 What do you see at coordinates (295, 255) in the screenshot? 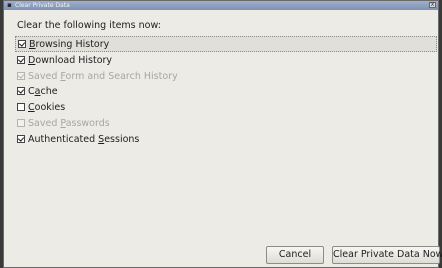
I see `cancel-button: Cancel` at bounding box center [295, 255].